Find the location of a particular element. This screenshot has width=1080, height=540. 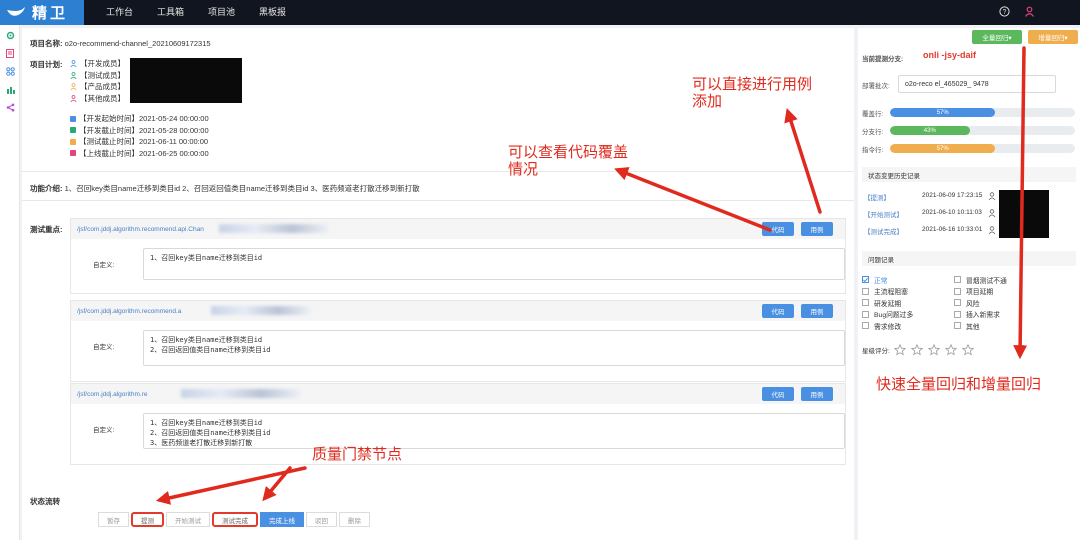

coverage-line-bar: 57% is located at coordinates (982, 112).